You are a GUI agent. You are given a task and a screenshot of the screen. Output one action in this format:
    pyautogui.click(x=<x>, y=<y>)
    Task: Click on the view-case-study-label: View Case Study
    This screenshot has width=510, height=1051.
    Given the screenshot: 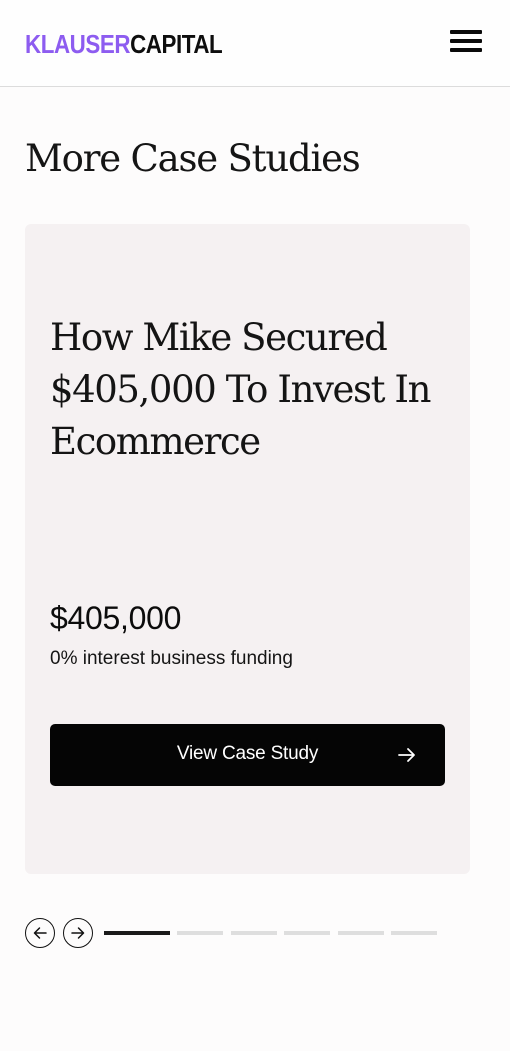 What is the action you would take?
    pyautogui.click(x=247, y=753)
    